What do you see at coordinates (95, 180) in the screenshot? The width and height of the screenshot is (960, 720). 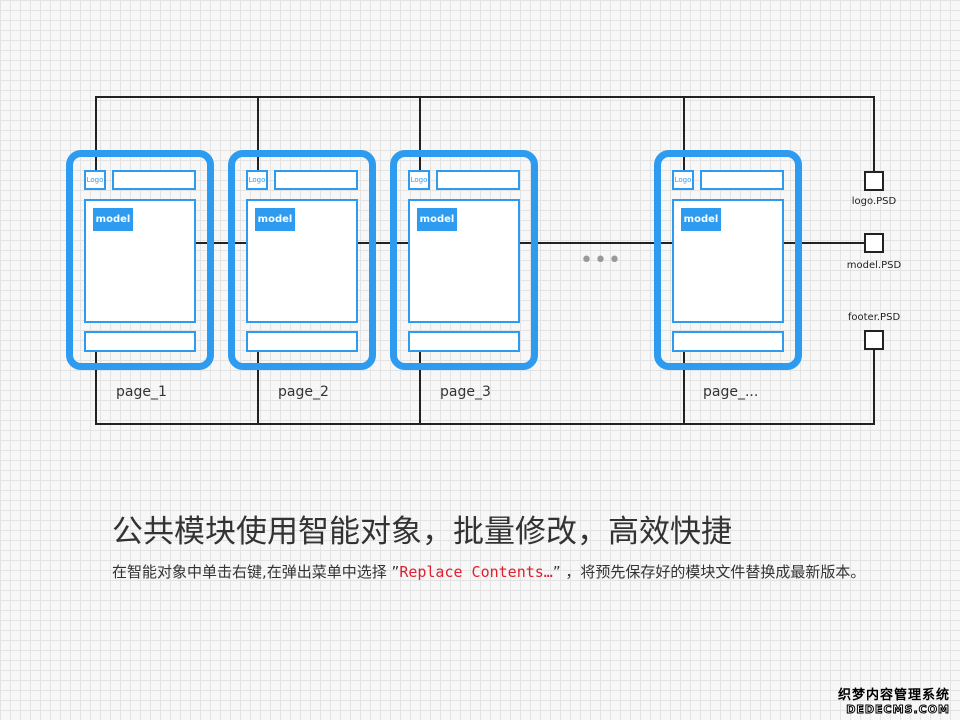 I see `logo-block-1: Logo` at bounding box center [95, 180].